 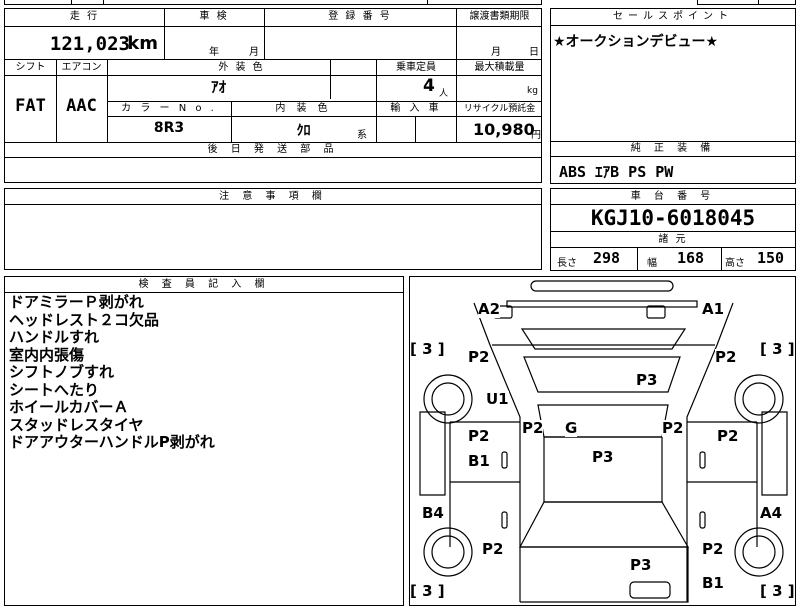 What do you see at coordinates (427, 591) in the screenshot?
I see `damage-mark-tire-rl: [ 3 ]` at bounding box center [427, 591].